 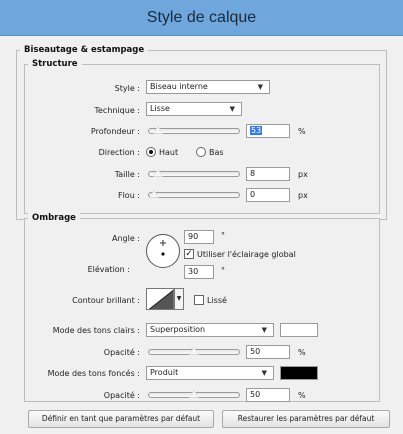 What do you see at coordinates (246, 254) in the screenshot?
I see `global-light-label: Utiliser l'éclairage global` at bounding box center [246, 254].